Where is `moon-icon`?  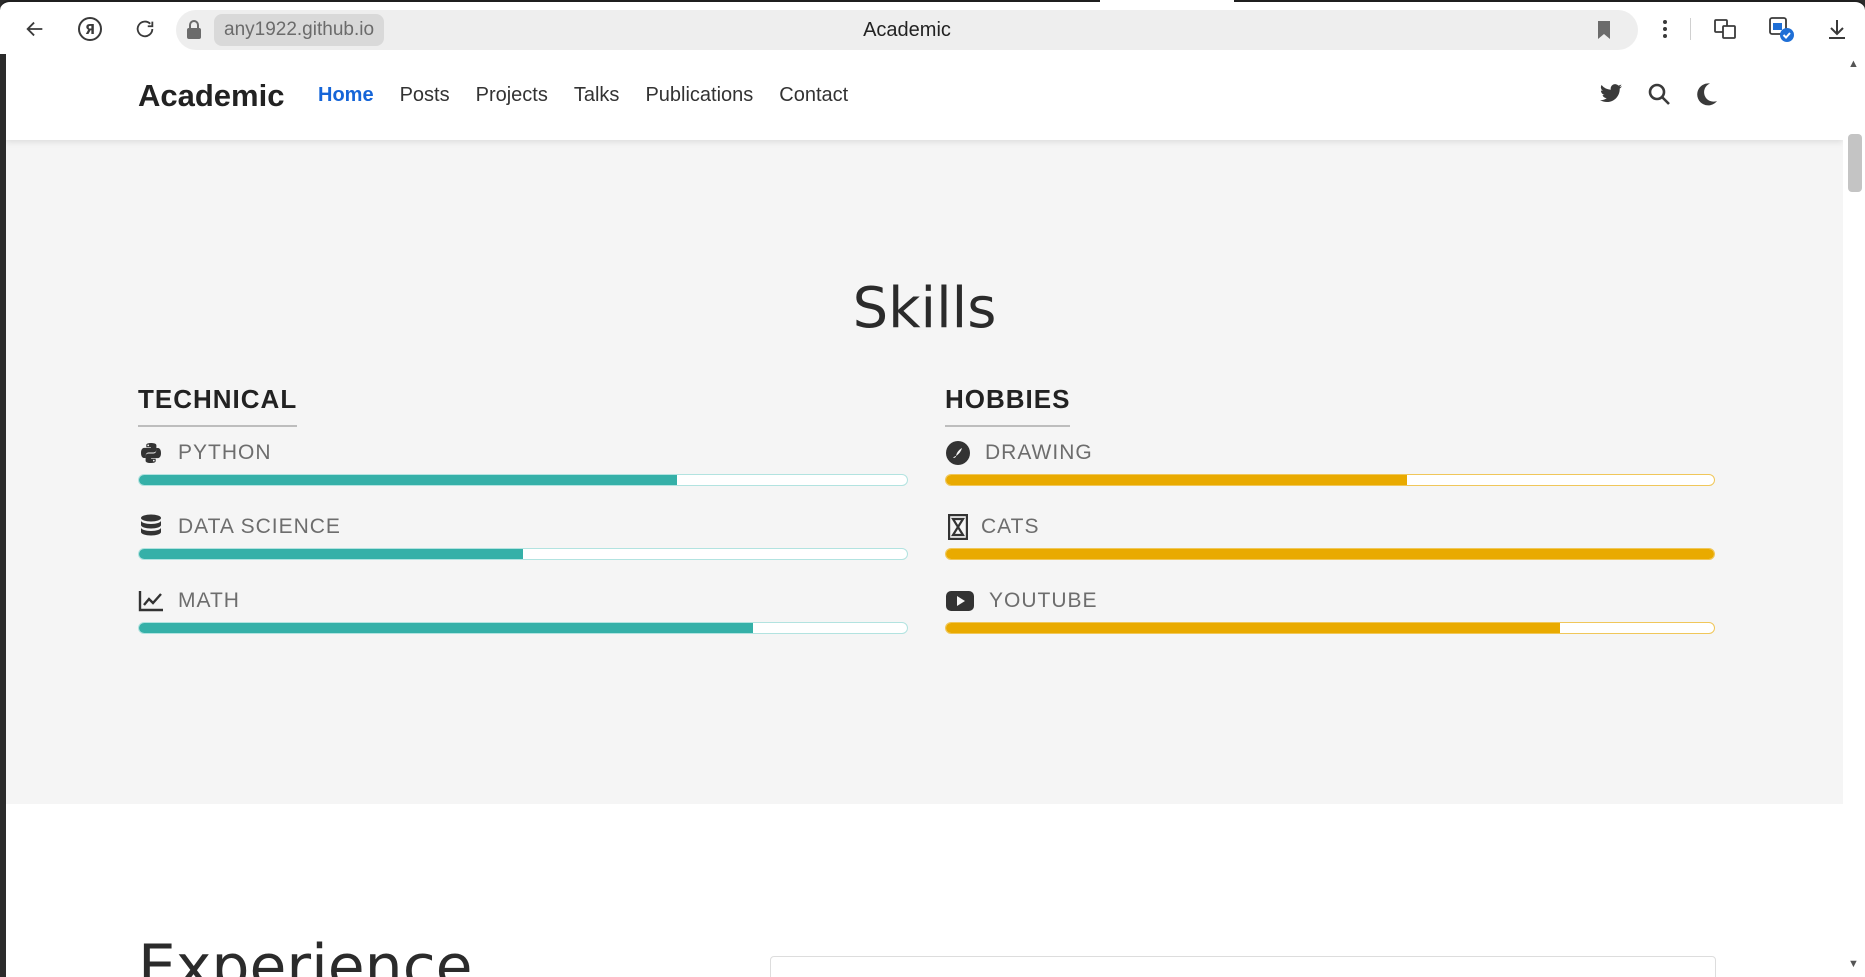 moon-icon is located at coordinates (1707, 94).